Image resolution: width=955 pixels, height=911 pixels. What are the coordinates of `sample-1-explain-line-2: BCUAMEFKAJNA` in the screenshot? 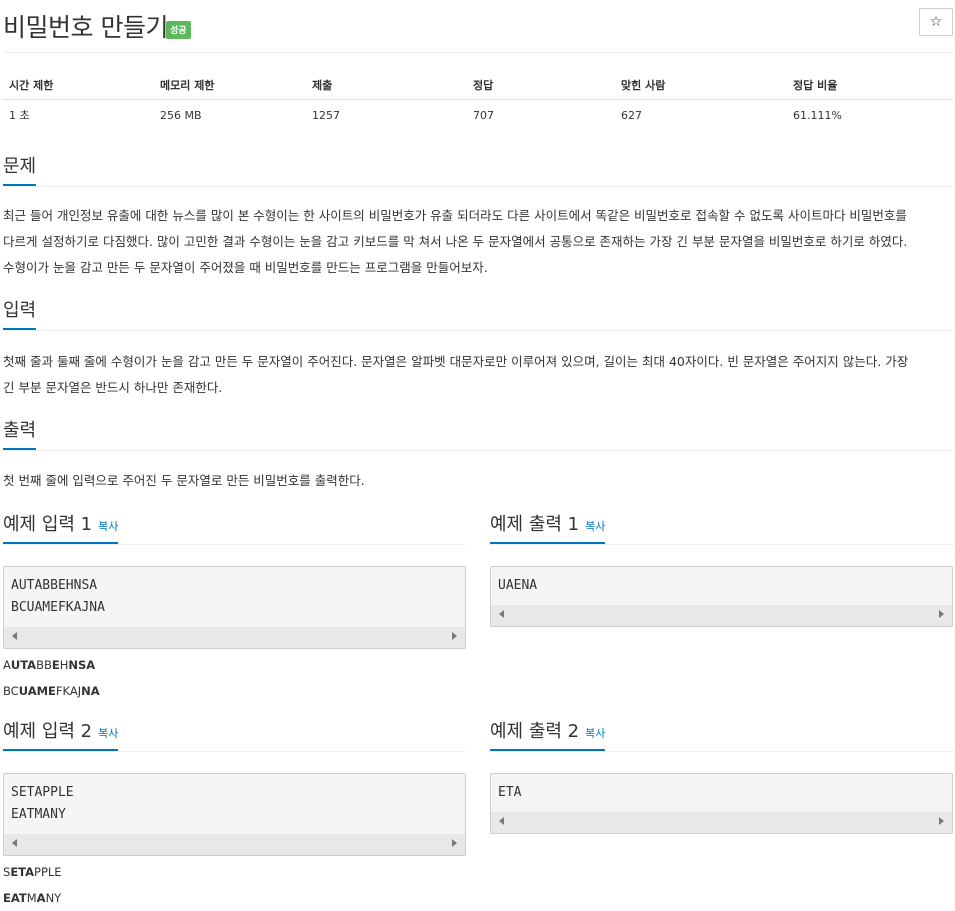 It's located at (51, 691).